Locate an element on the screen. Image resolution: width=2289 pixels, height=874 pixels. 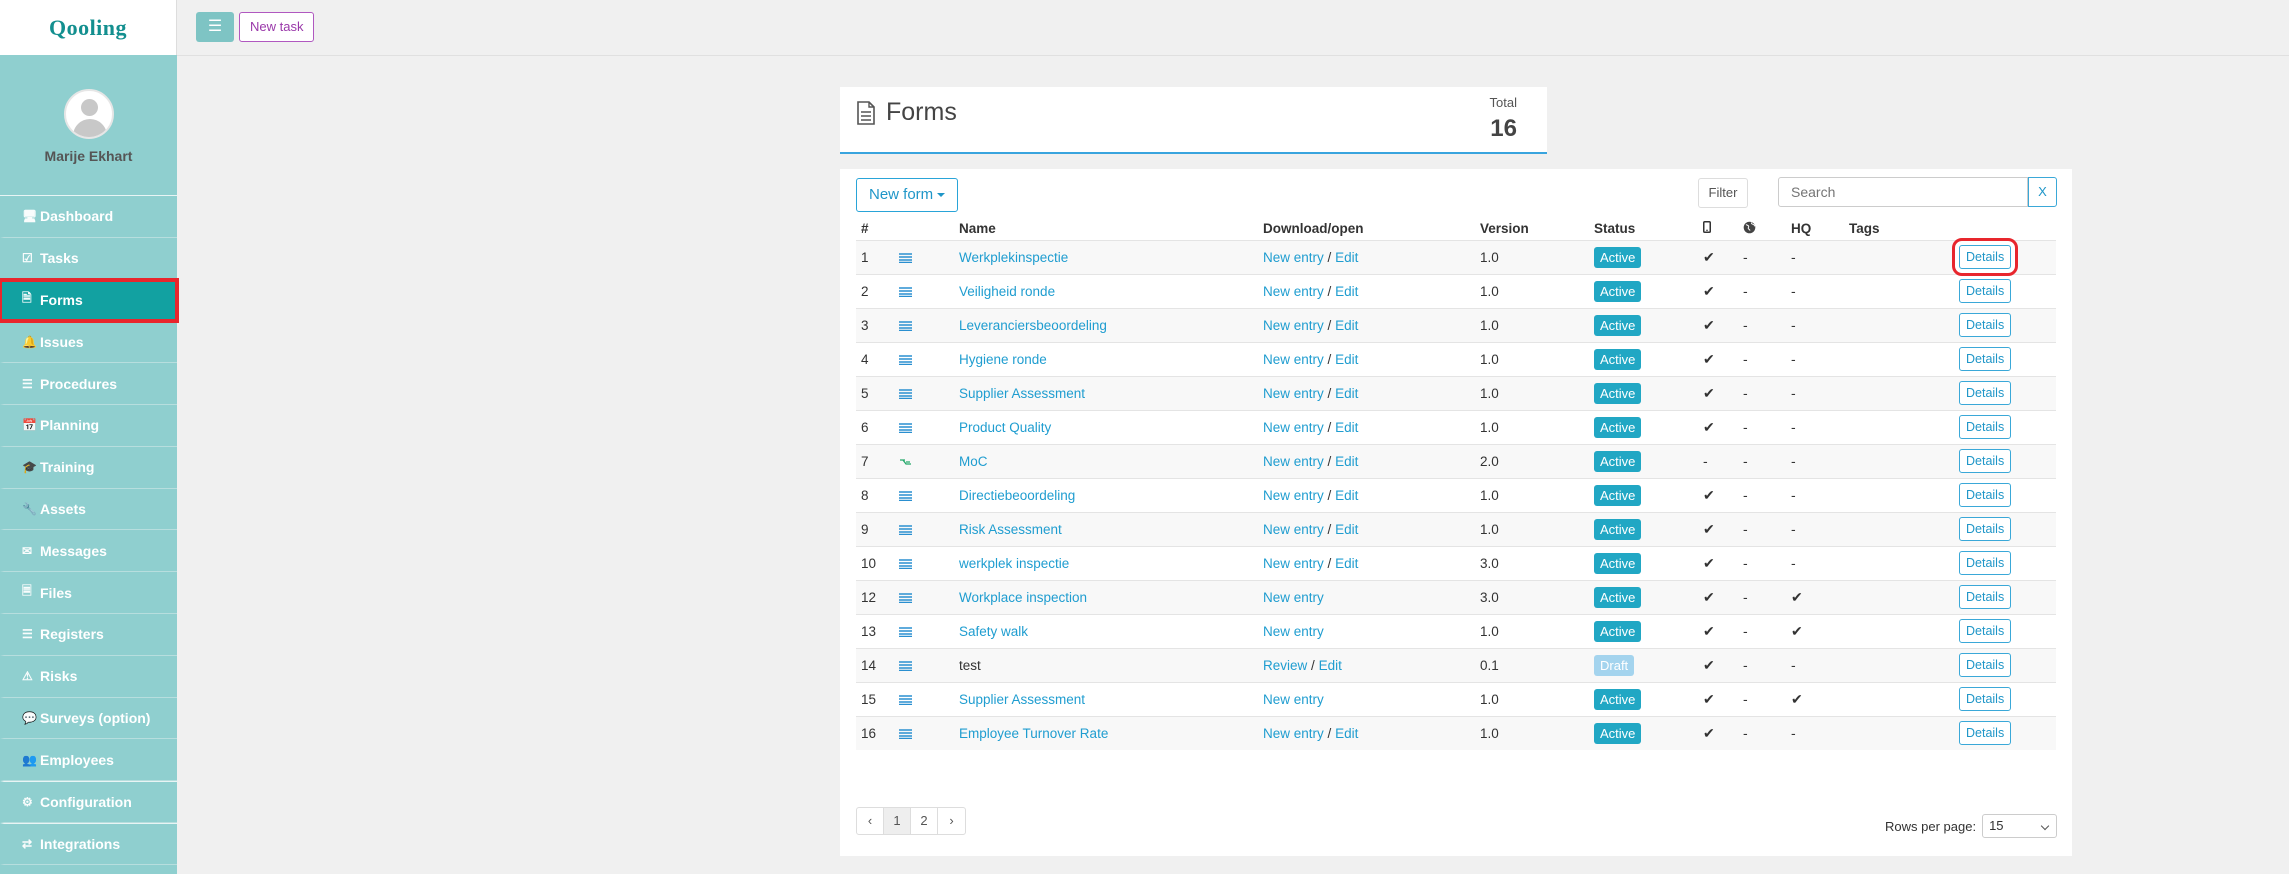
search-input is located at coordinates (1903, 192).